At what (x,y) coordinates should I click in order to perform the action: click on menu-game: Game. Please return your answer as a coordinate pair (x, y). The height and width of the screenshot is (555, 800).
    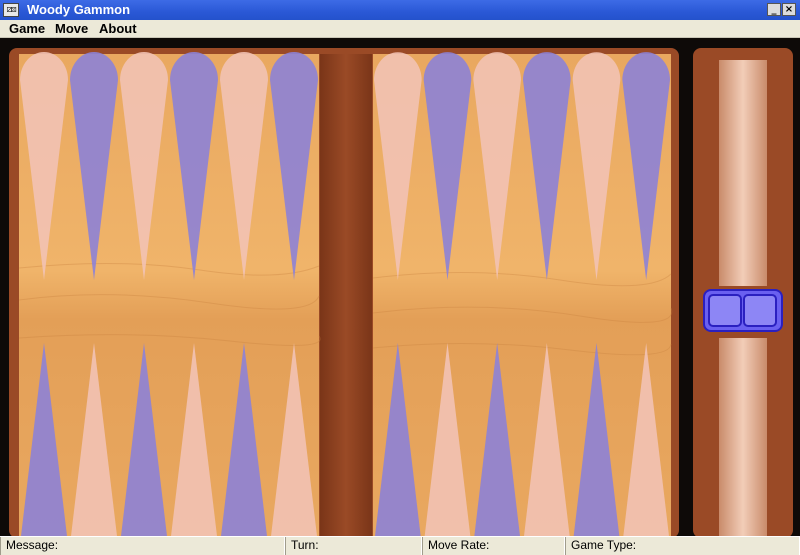
    Looking at the image, I should click on (27, 28).